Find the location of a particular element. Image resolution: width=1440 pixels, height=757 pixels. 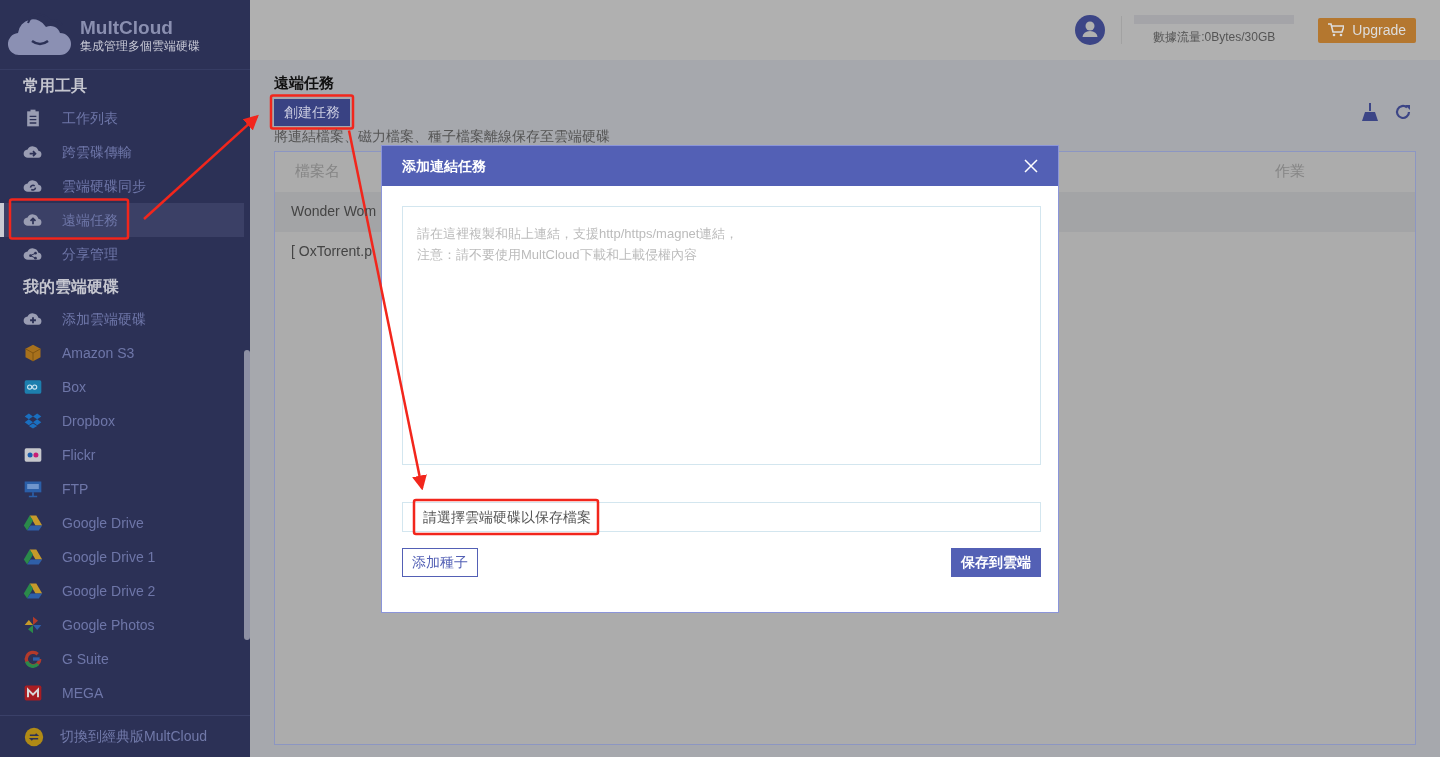

sidebar-item: MEGA is located at coordinates (122, 693).